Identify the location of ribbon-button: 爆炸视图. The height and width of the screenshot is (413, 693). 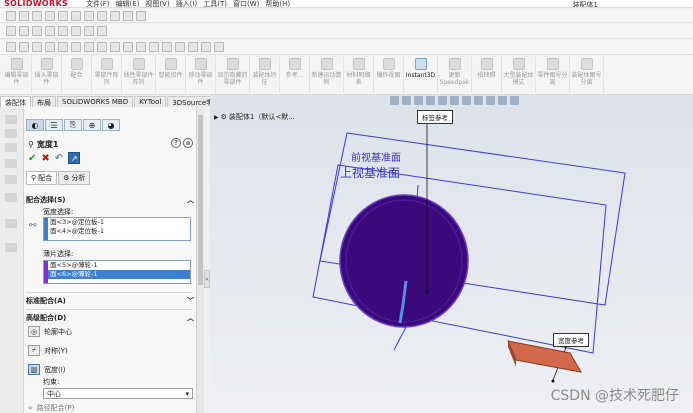
(389, 74).